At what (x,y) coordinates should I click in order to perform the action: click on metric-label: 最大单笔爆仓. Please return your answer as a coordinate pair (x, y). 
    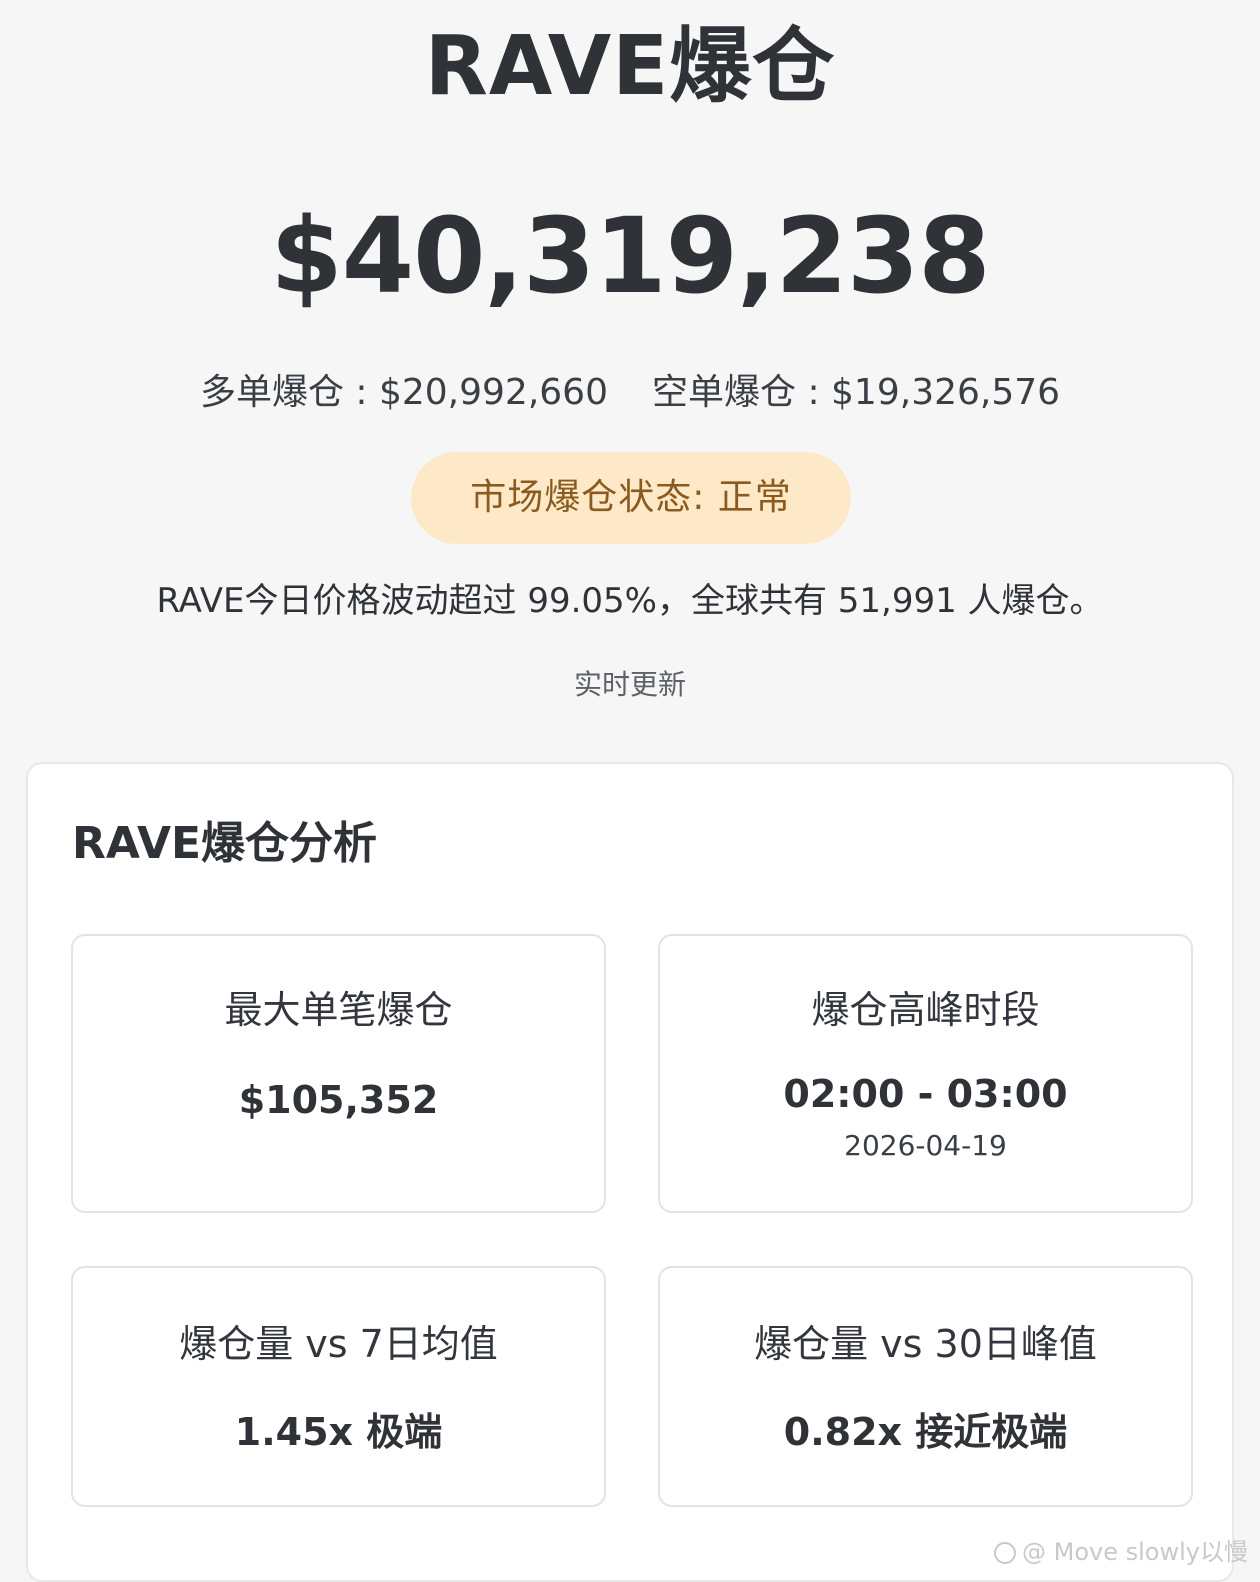
    Looking at the image, I should click on (338, 1010).